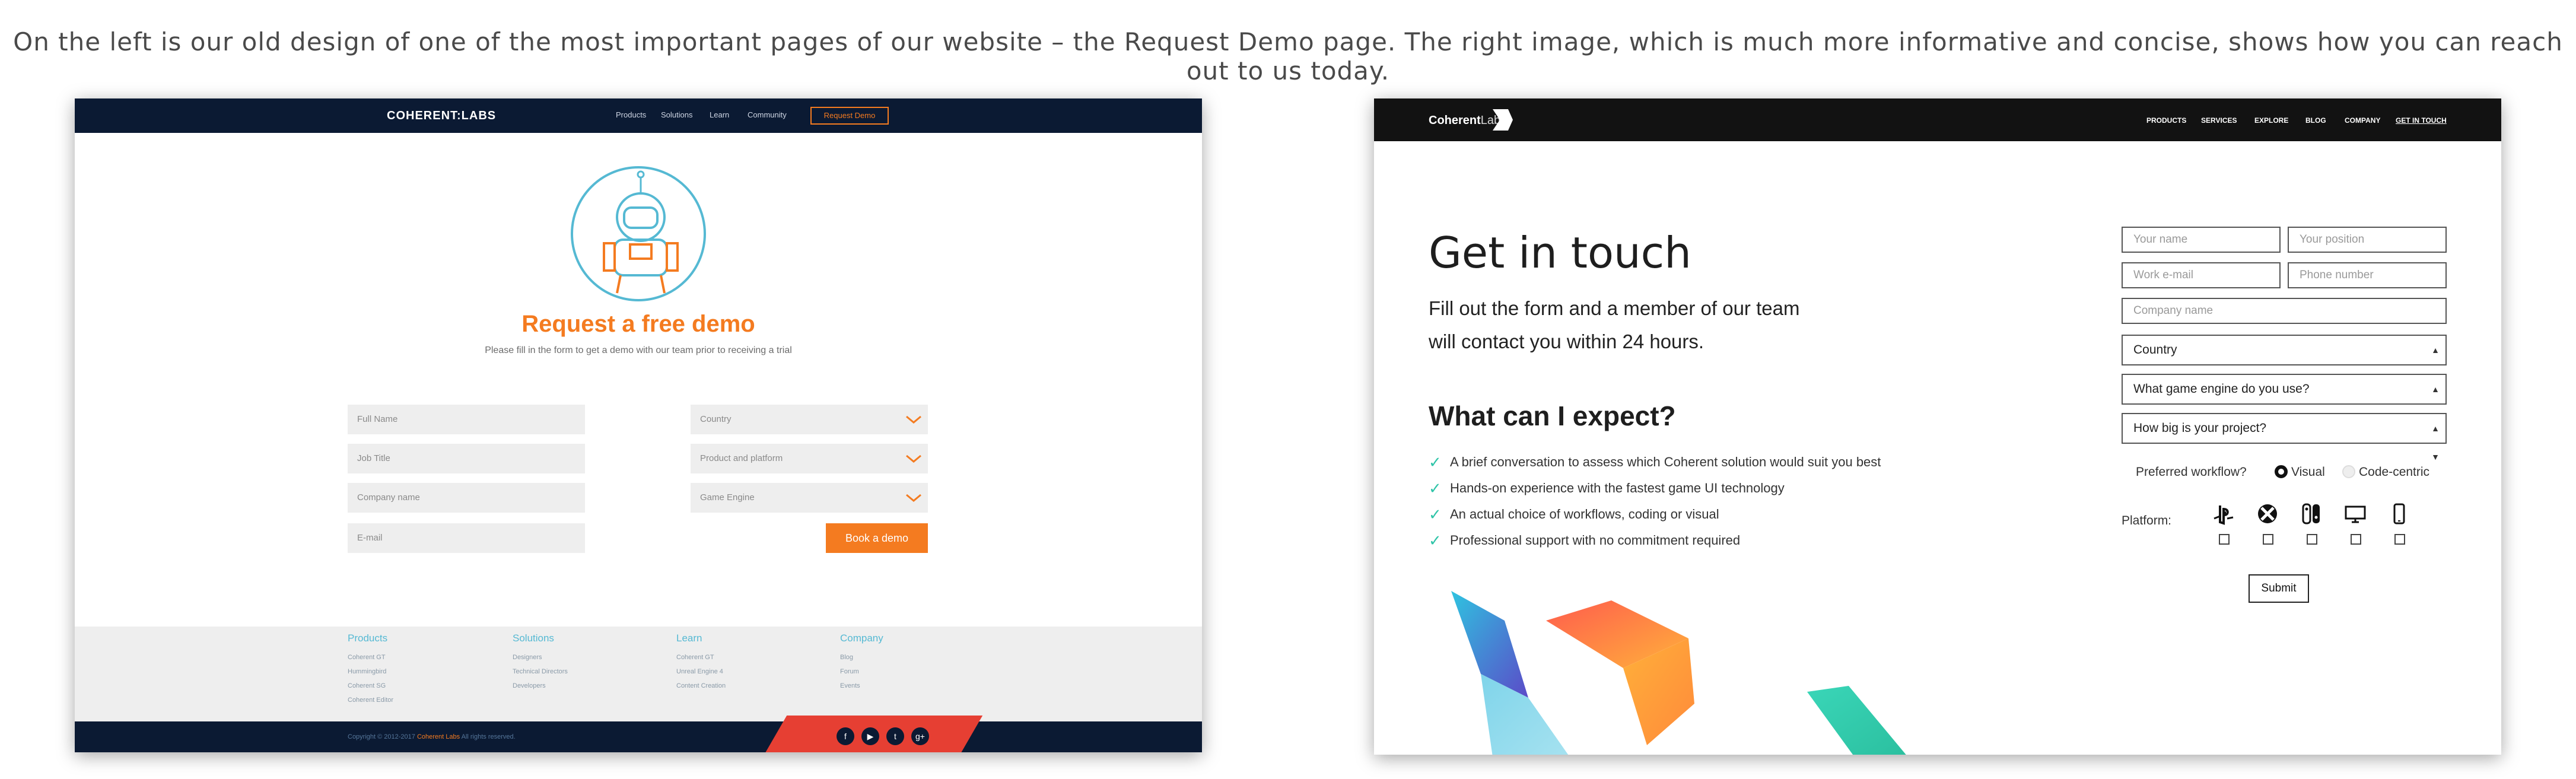 The image size is (2576, 779). I want to click on footer-link: Content Creation, so click(701, 686).